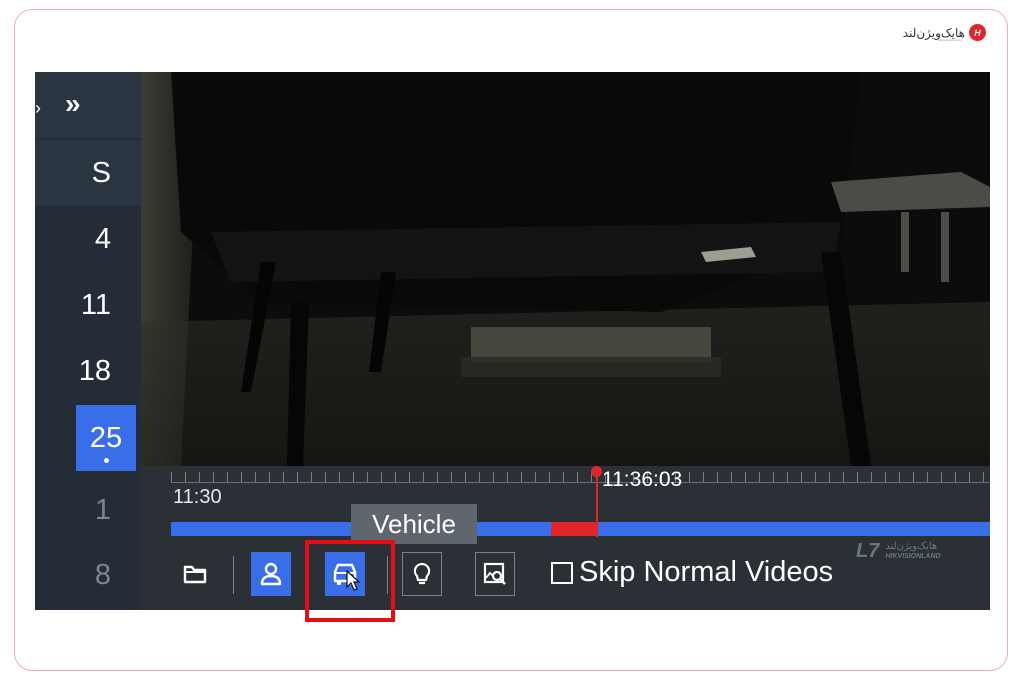 This screenshot has width=1024, height=683. I want to click on calendar-day: 18, so click(88, 371).